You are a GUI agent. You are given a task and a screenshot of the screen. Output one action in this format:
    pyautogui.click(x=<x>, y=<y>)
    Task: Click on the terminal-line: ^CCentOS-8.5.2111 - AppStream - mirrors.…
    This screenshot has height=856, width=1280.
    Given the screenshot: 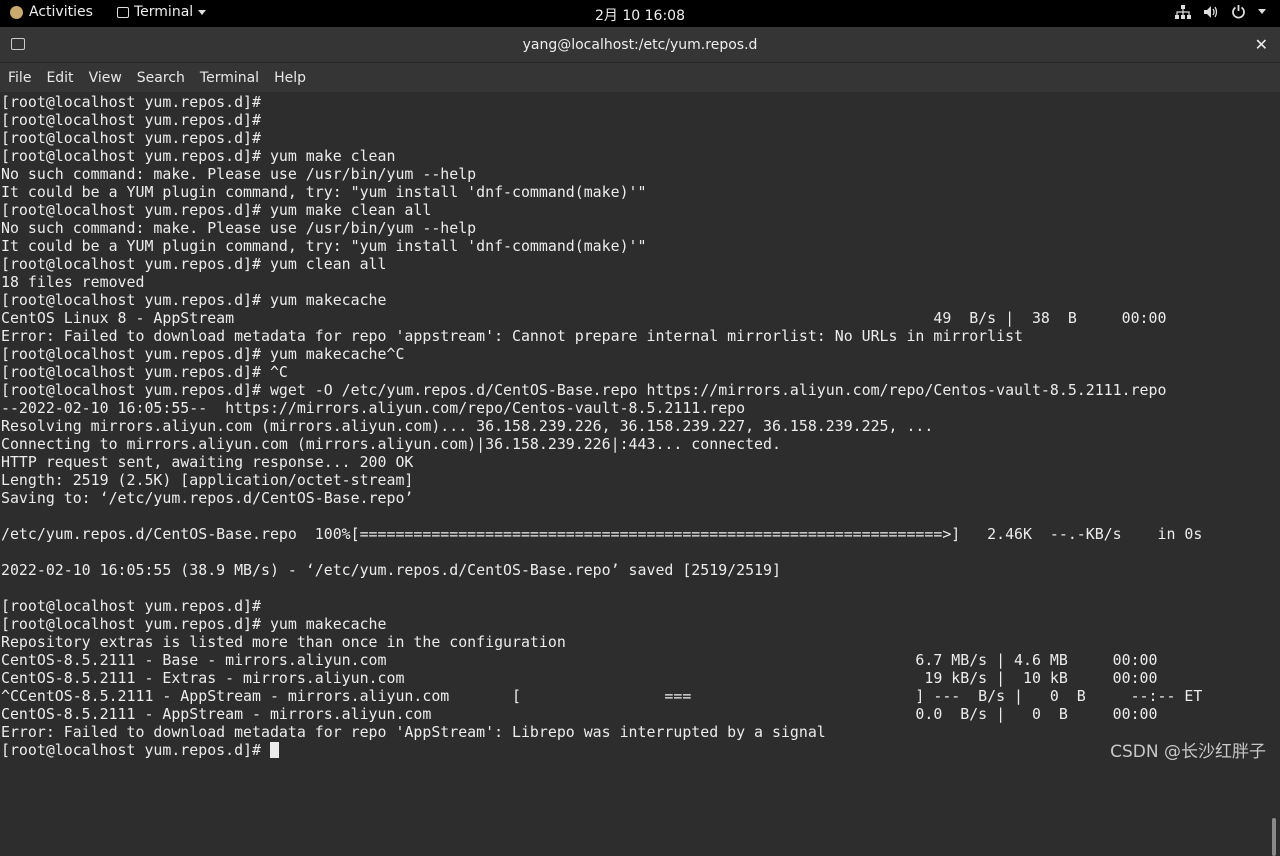 What is the action you would take?
    pyautogui.click(x=602, y=696)
    